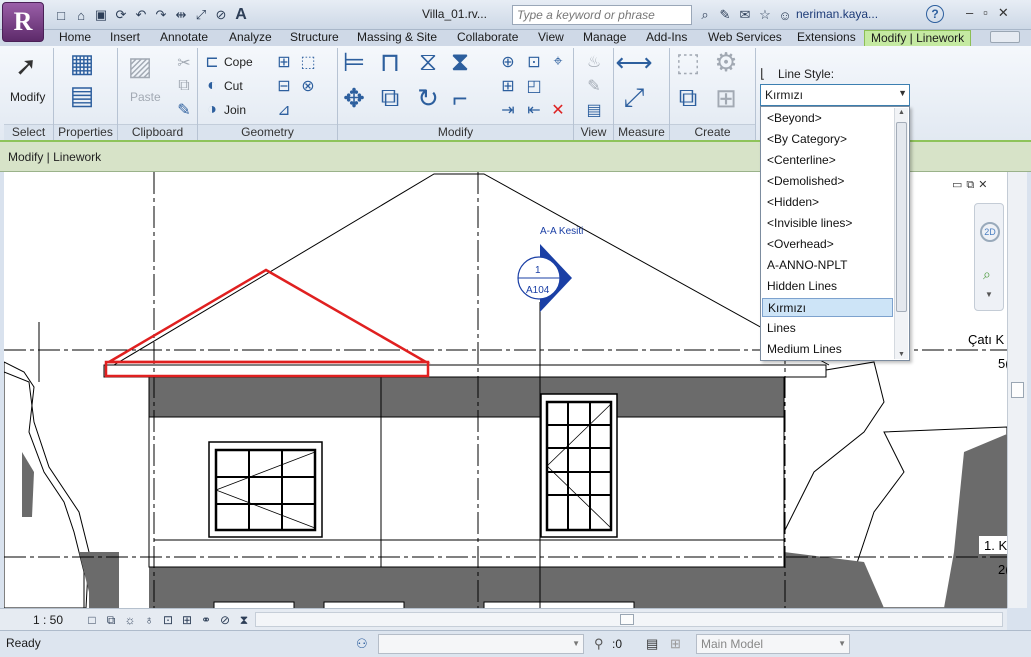  What do you see at coordinates (157, 132) in the screenshot?
I see `panel-label: Clipboard` at bounding box center [157, 132].